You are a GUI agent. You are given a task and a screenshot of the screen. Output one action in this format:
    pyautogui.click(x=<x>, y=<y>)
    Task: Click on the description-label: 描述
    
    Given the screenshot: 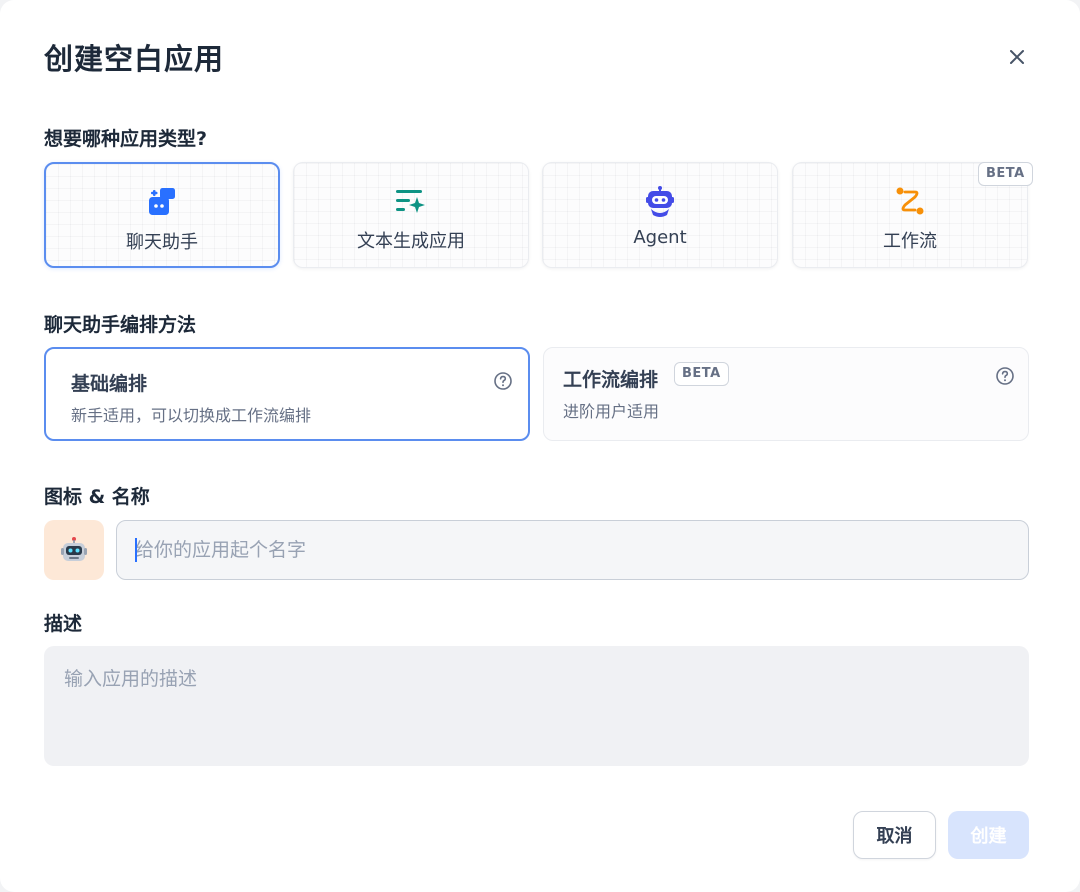 What is the action you would take?
    pyautogui.click(x=63, y=624)
    